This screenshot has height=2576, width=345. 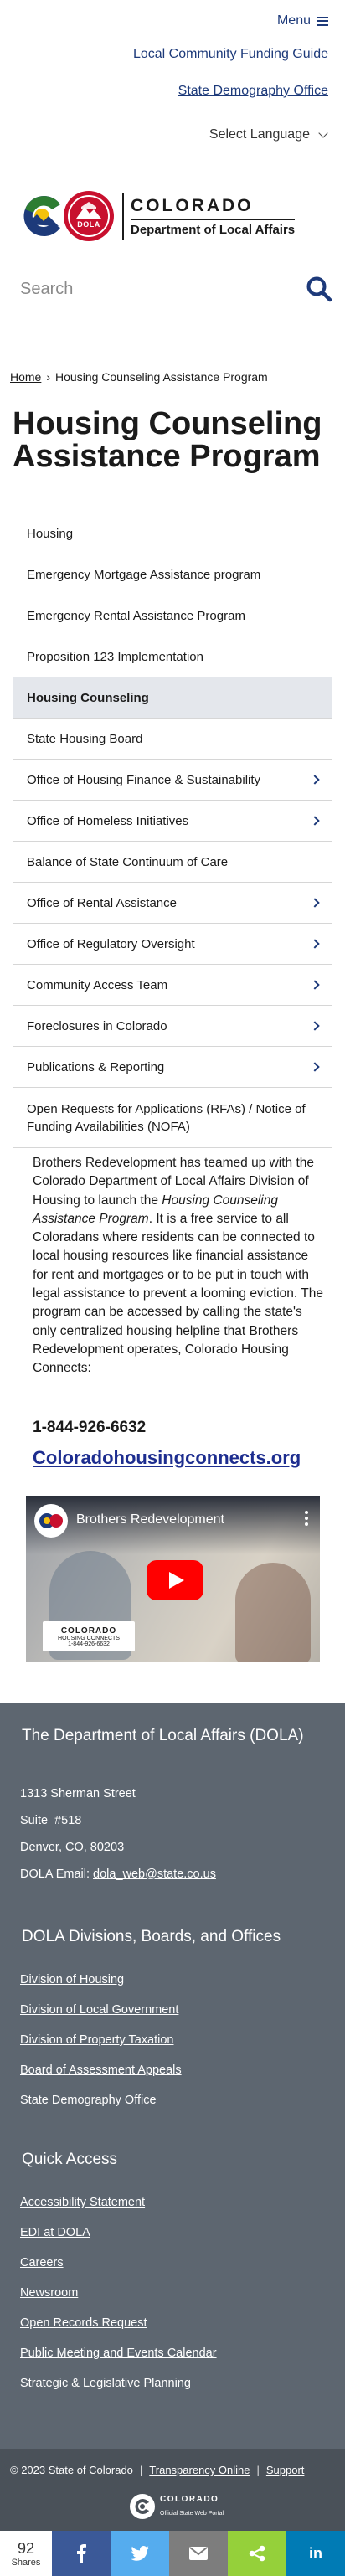 What do you see at coordinates (231, 54) in the screenshot?
I see `local-community-funding-guide-link: Local Community Funding Guide` at bounding box center [231, 54].